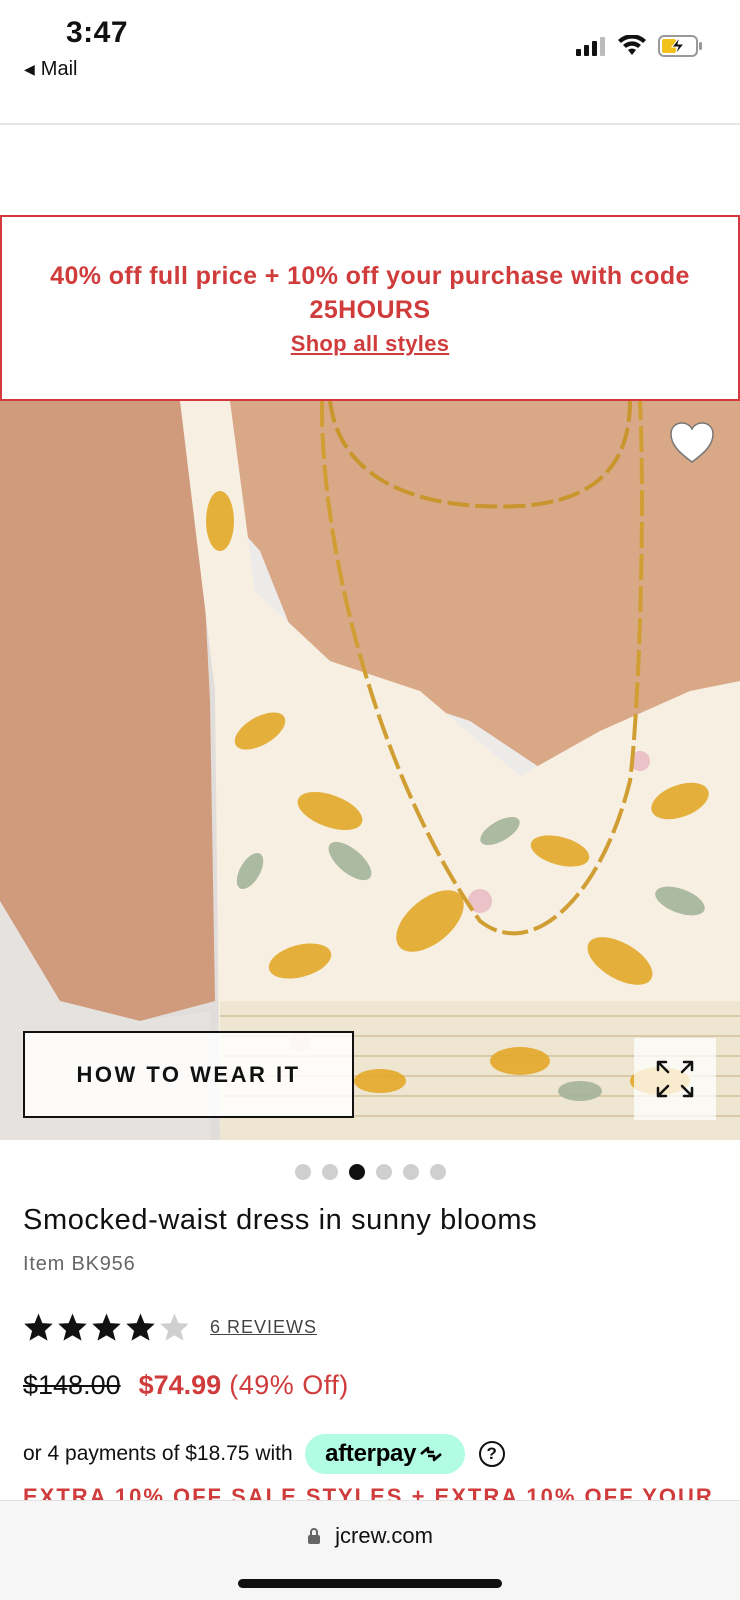  I want to click on reviews-link: 6 REVIEWS, so click(263, 1327).